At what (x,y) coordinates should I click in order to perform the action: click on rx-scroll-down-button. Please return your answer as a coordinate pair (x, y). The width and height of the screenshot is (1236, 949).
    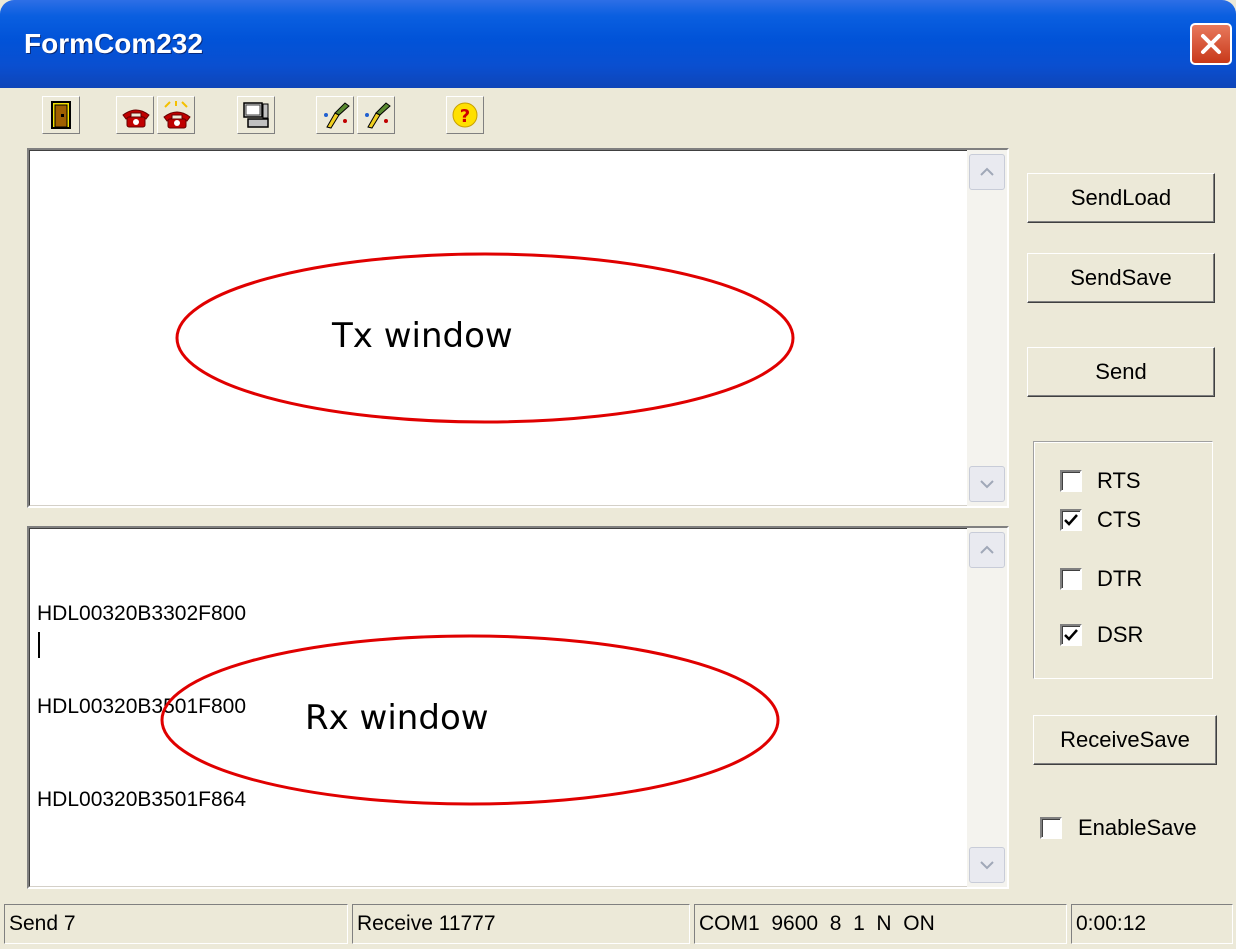
    Looking at the image, I should click on (987, 865).